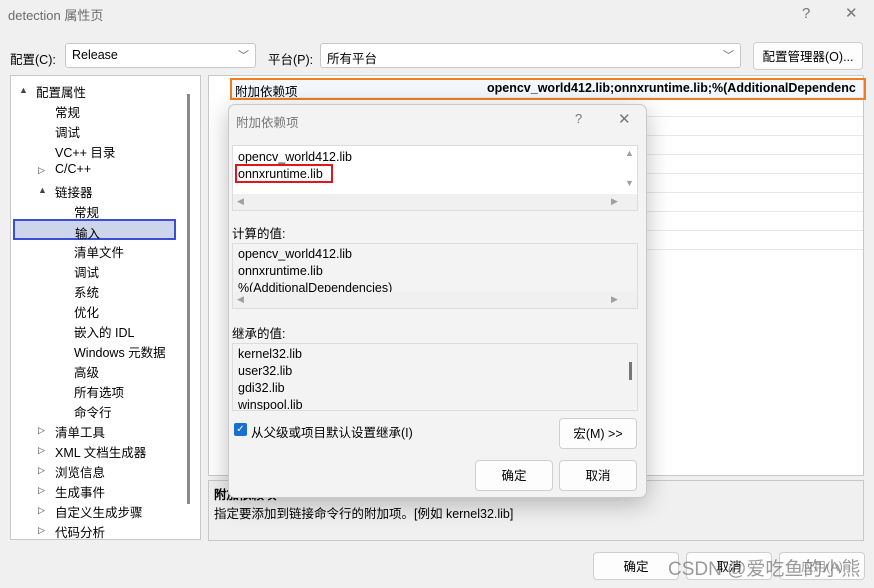 The width and height of the screenshot is (874, 588). I want to click on computed-label: 计算的值:, so click(259, 234).